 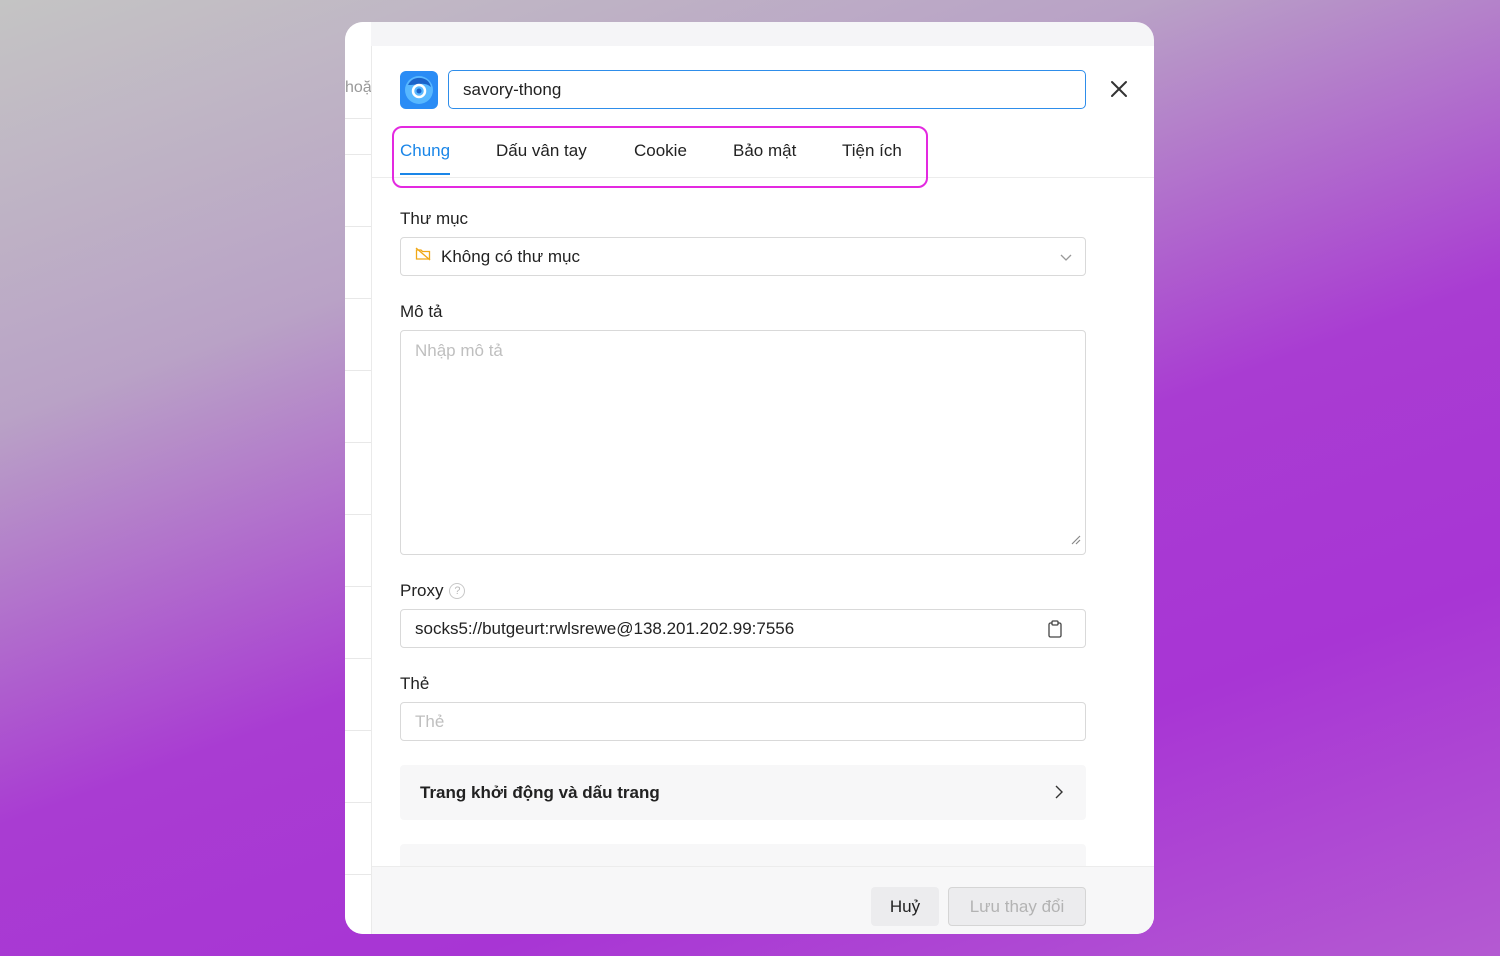 I want to click on description-placeholder: Nhập mô tả, so click(x=459, y=350).